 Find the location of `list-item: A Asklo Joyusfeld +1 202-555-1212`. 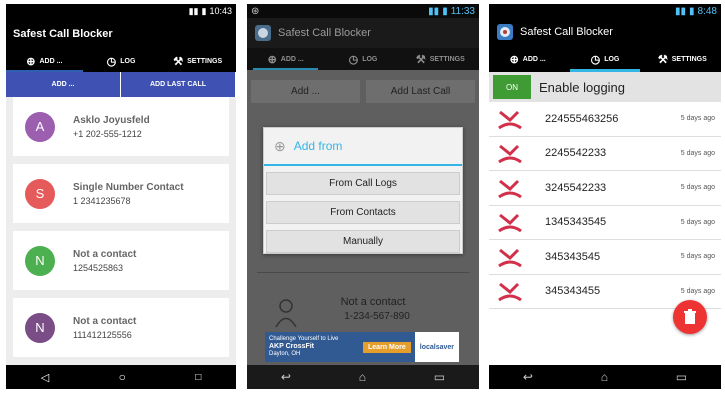

list-item: A Asklo Joyusfeld +1 202-555-1212 is located at coordinates (121, 126).